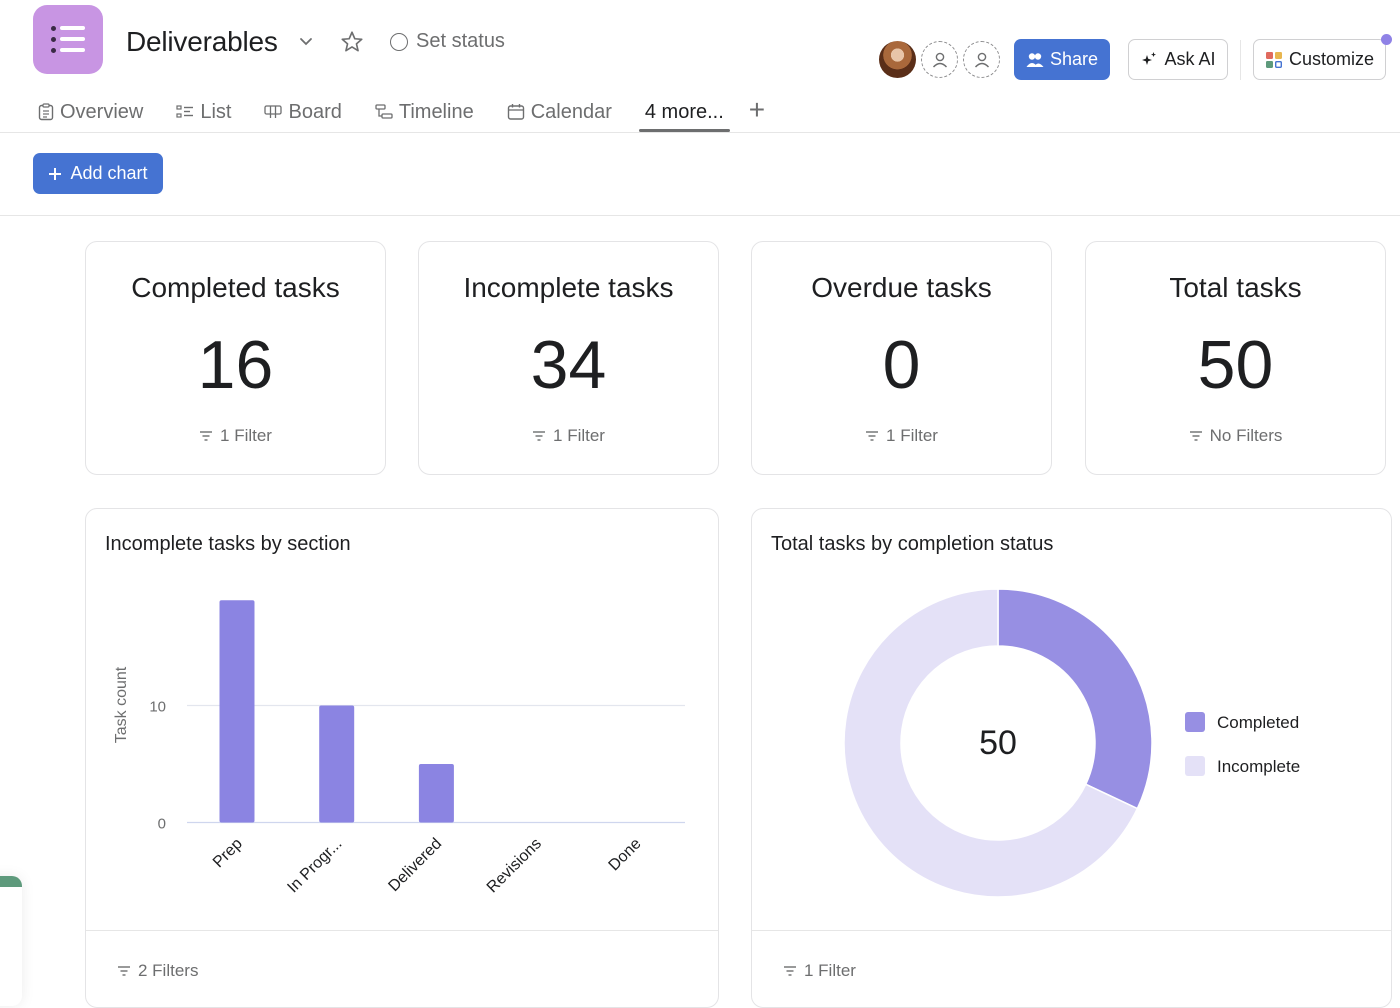 The width and height of the screenshot is (1400, 1008). I want to click on x-tick-label: Prep, so click(228, 853).